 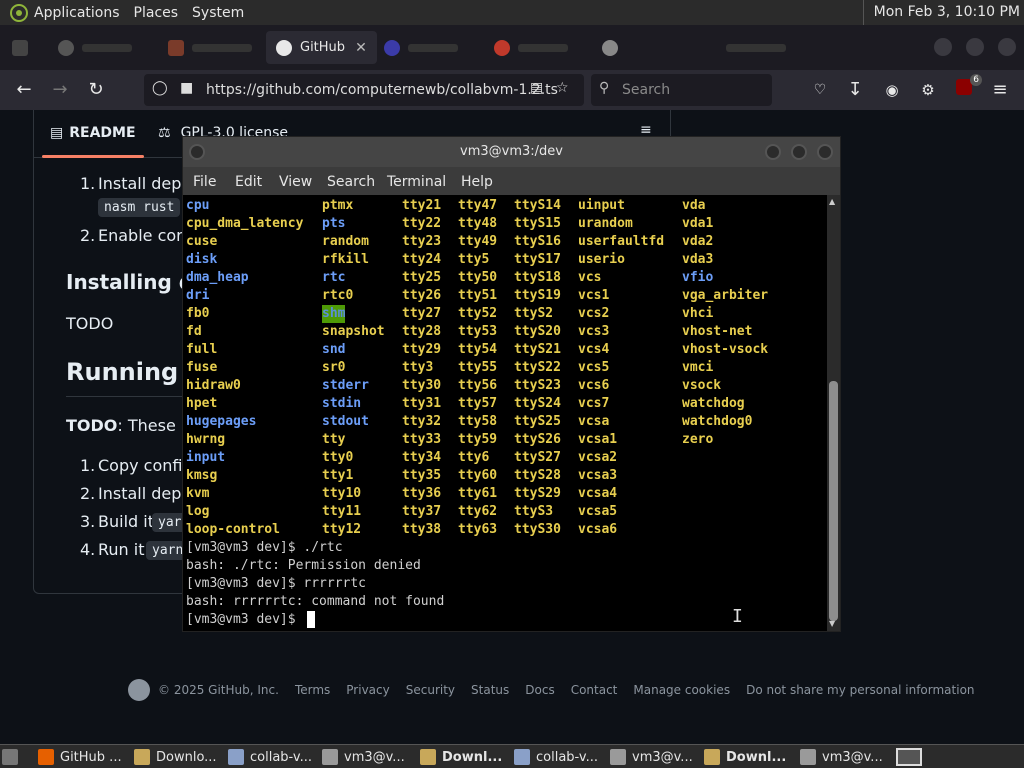 What do you see at coordinates (321, 47) in the screenshot?
I see `tab-github-active: GitHub ✕` at bounding box center [321, 47].